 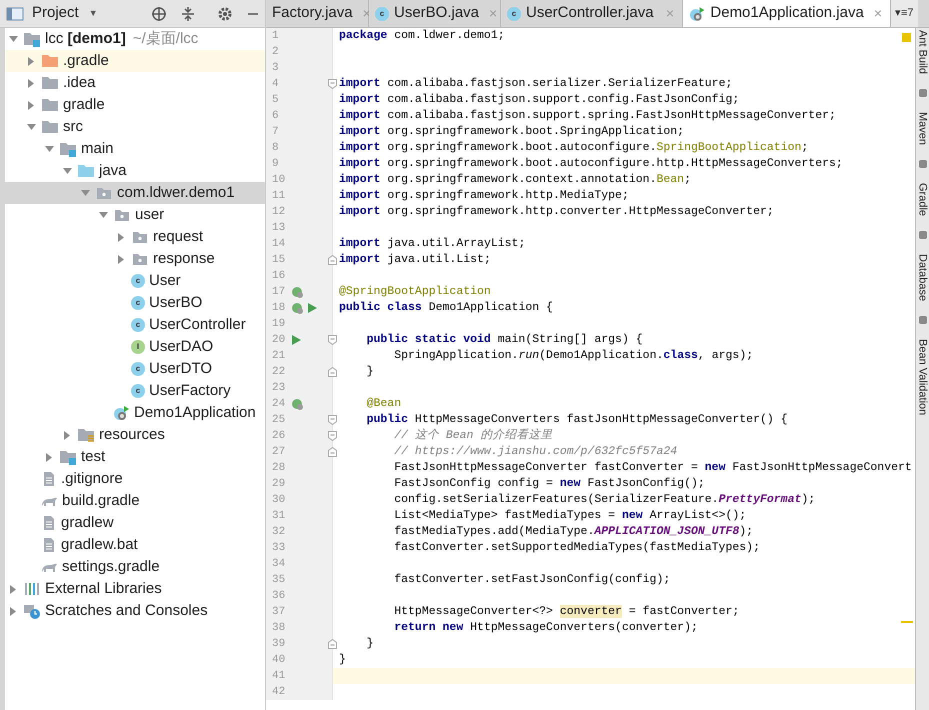 I want to click on tool-window-tab: Bean Validation, so click(x=922, y=377).